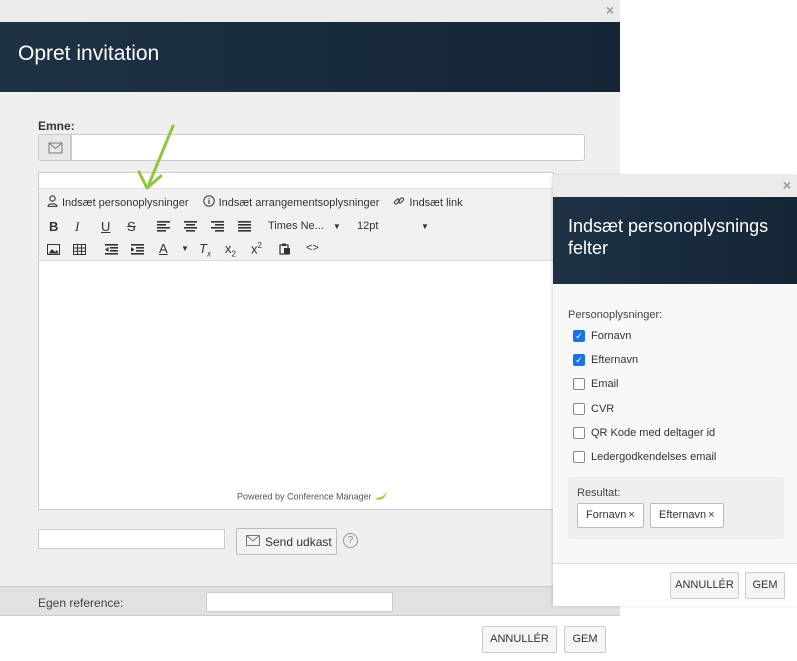  What do you see at coordinates (125, 202) in the screenshot?
I see `insert-person-label: Indsæt personoplysninger` at bounding box center [125, 202].